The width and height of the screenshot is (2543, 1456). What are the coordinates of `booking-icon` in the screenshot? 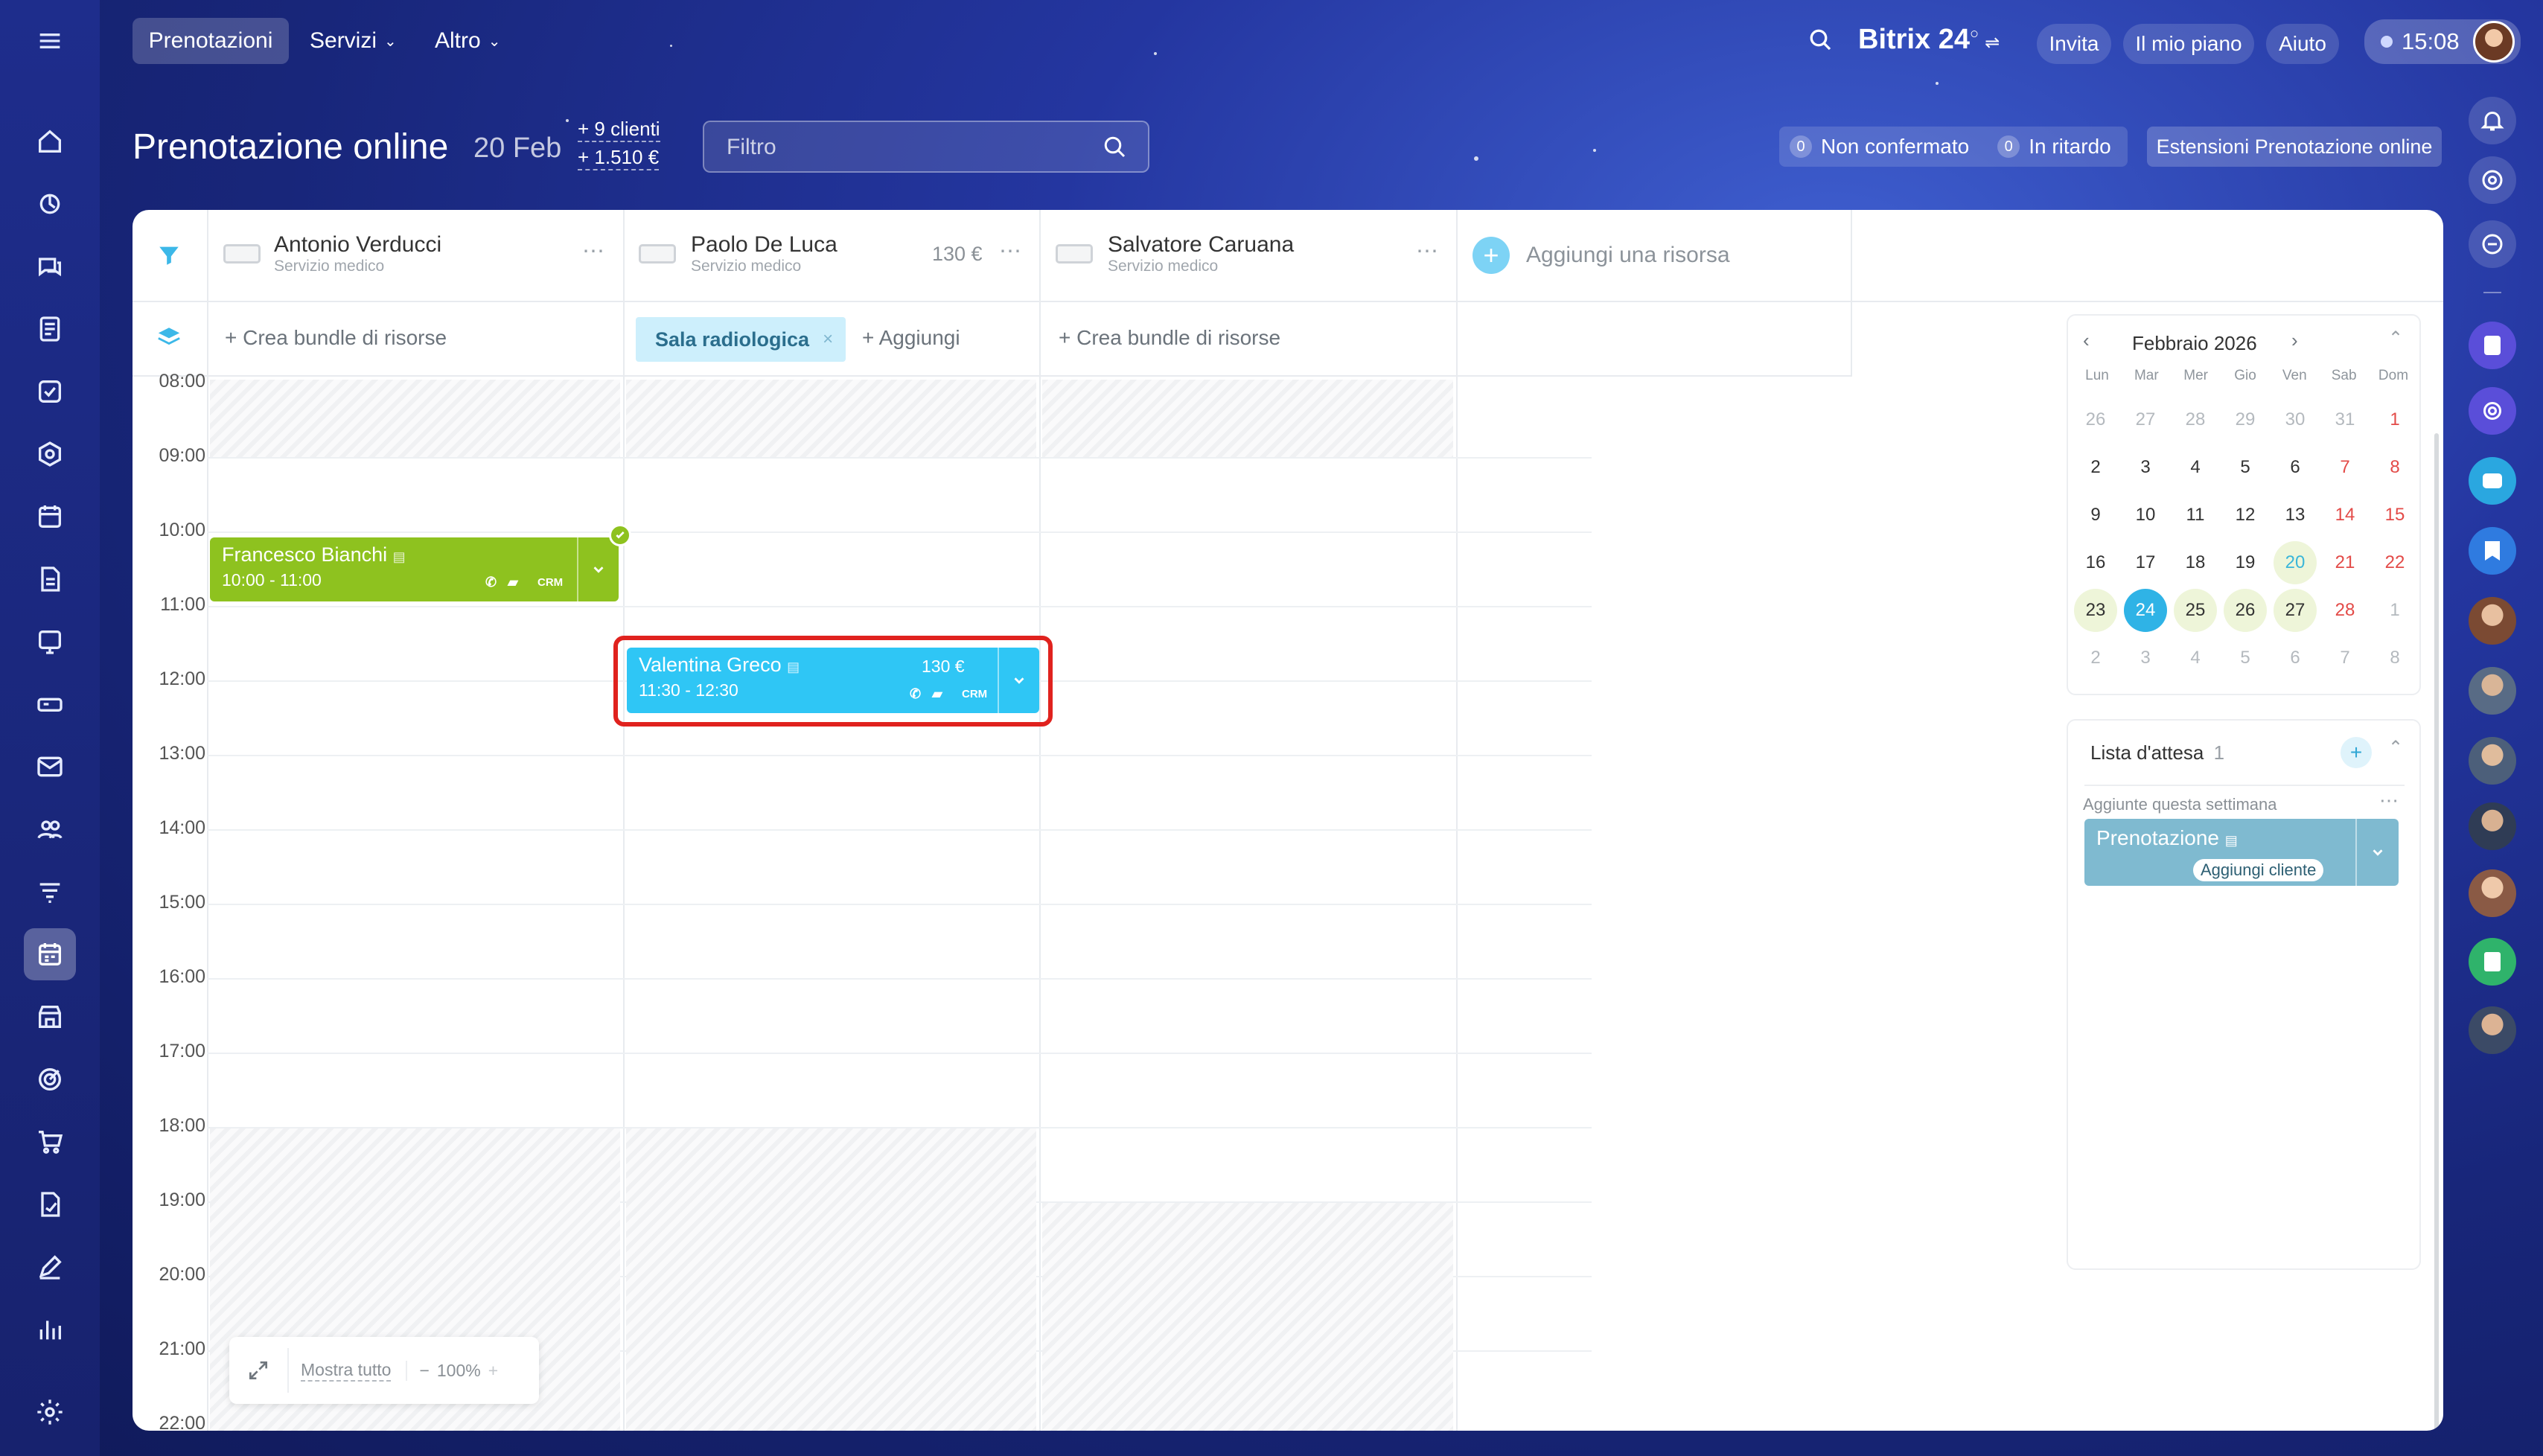 It's located at (50, 954).